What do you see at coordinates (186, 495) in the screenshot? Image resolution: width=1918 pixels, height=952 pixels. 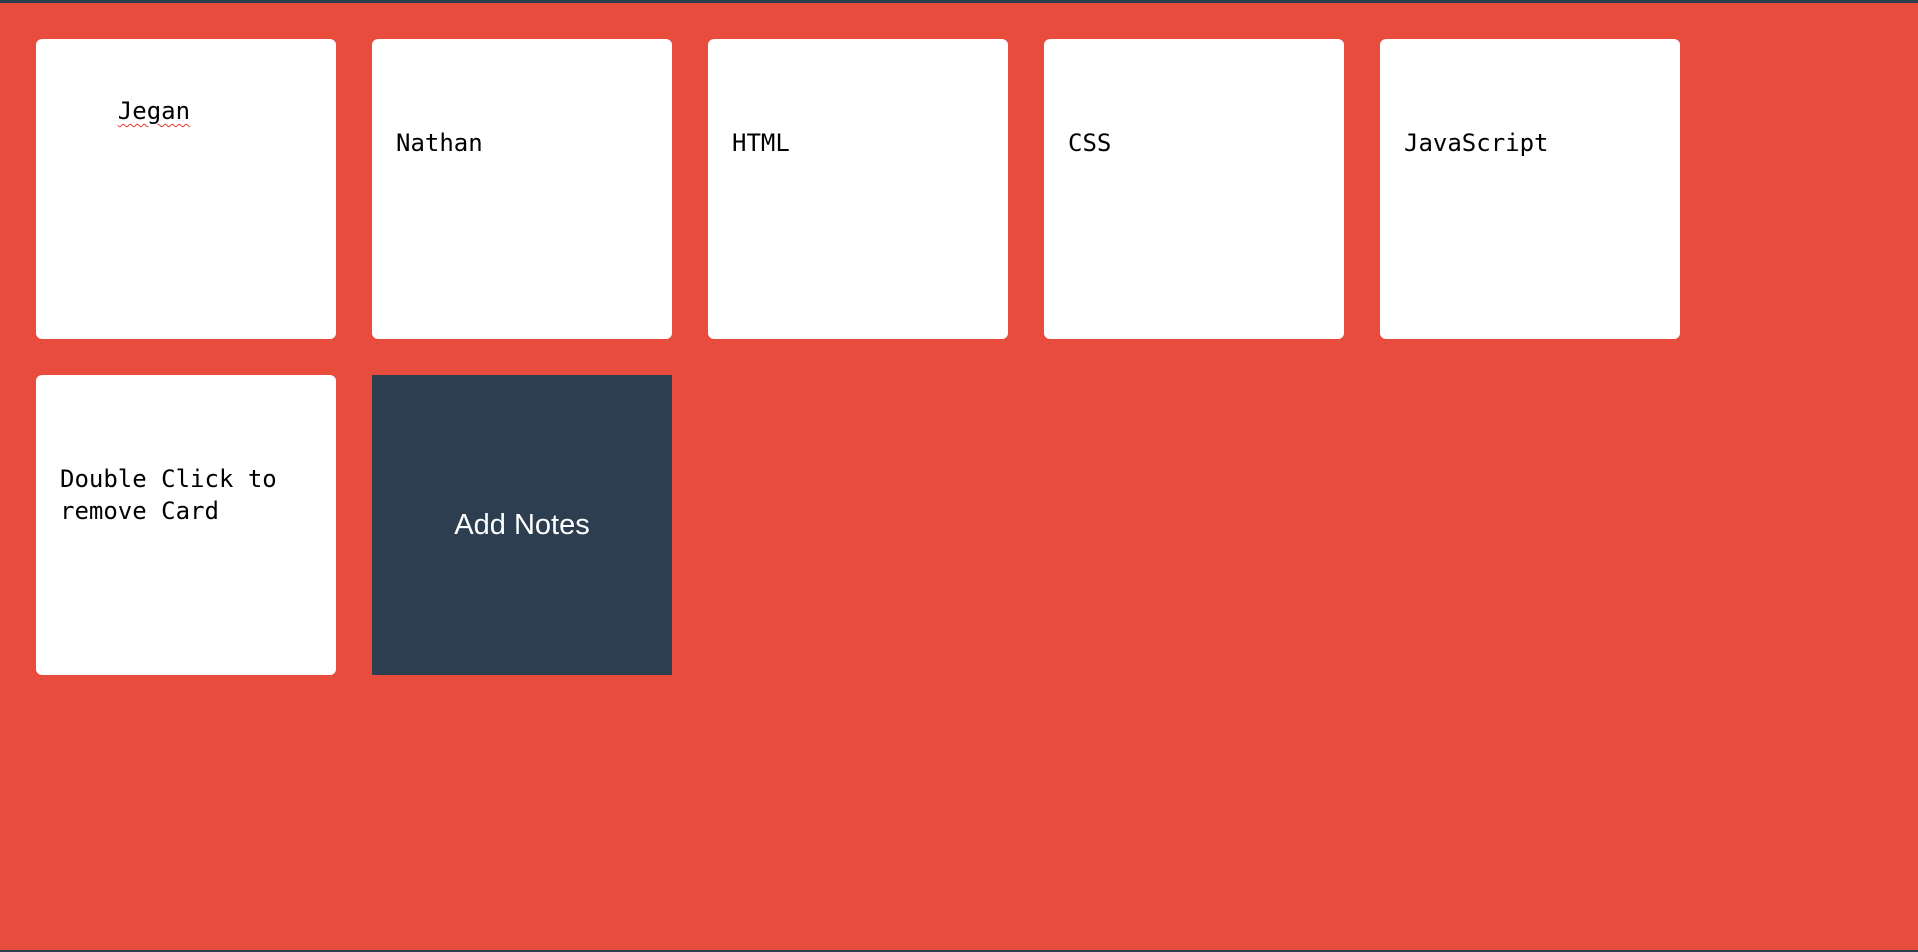 I see `note-text: Double Click to remove Card` at bounding box center [186, 495].